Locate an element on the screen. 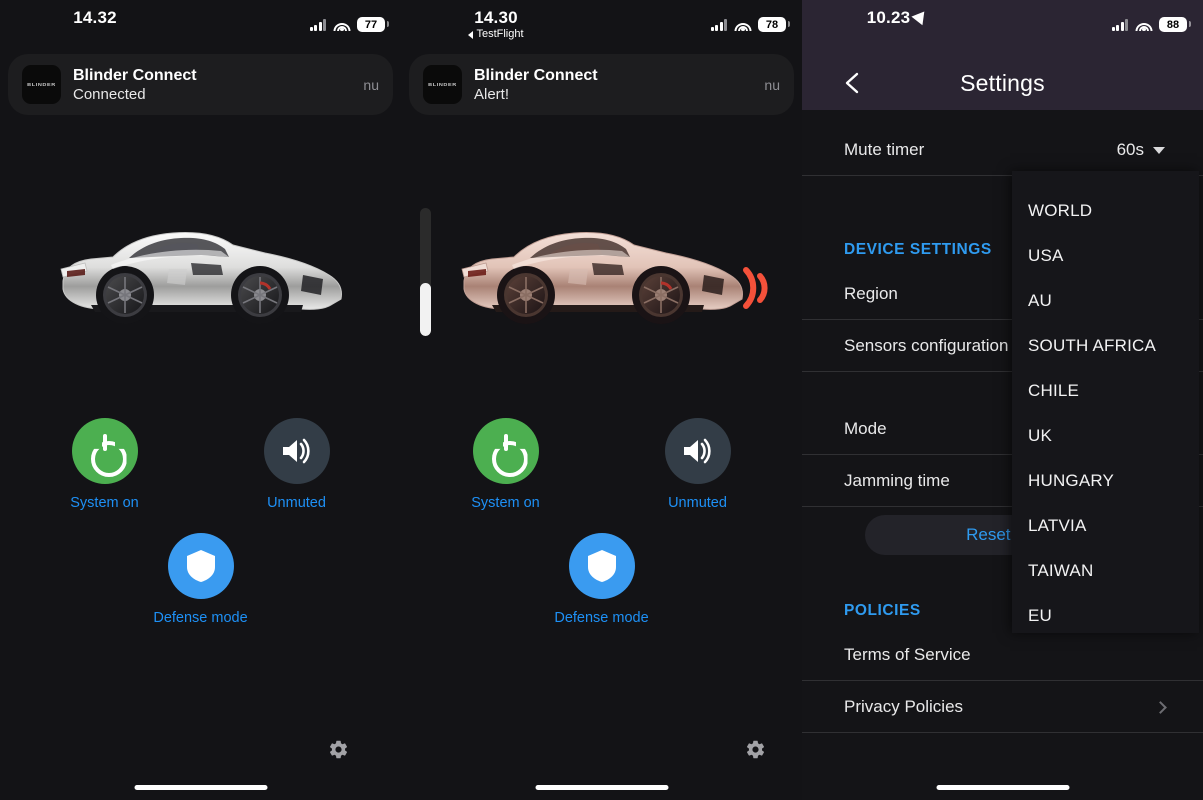 This screenshot has width=1203, height=800. status-bar: 14.32 77 is located at coordinates (200, 25).